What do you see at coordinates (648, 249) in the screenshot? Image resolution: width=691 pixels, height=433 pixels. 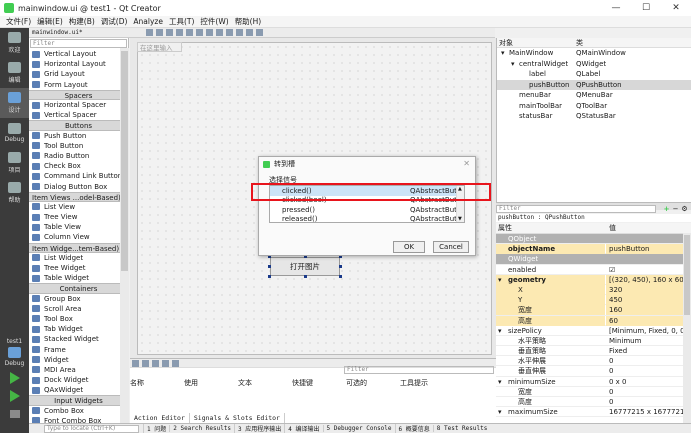 I see `property-value: pushButton` at bounding box center [648, 249].